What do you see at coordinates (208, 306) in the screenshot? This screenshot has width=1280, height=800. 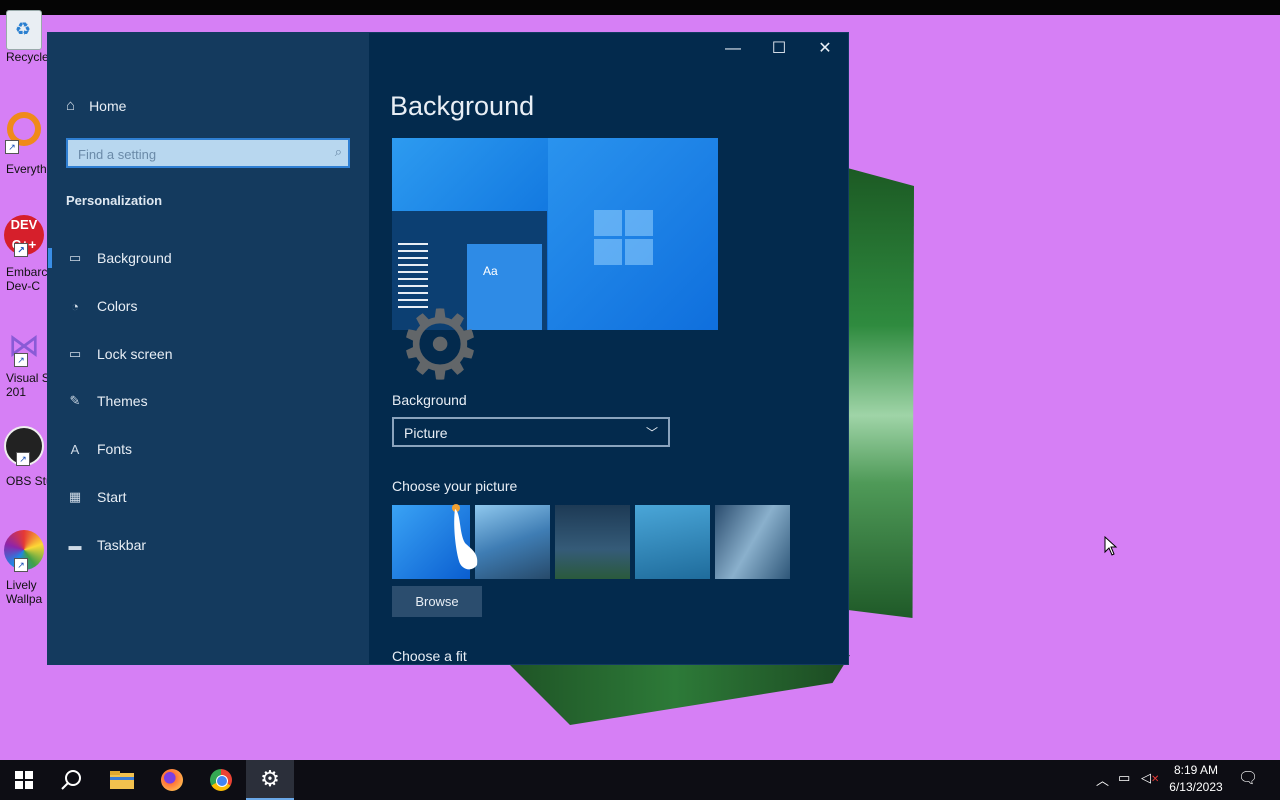 I see `sidebar-item-colors: ◔ Colors` at bounding box center [208, 306].